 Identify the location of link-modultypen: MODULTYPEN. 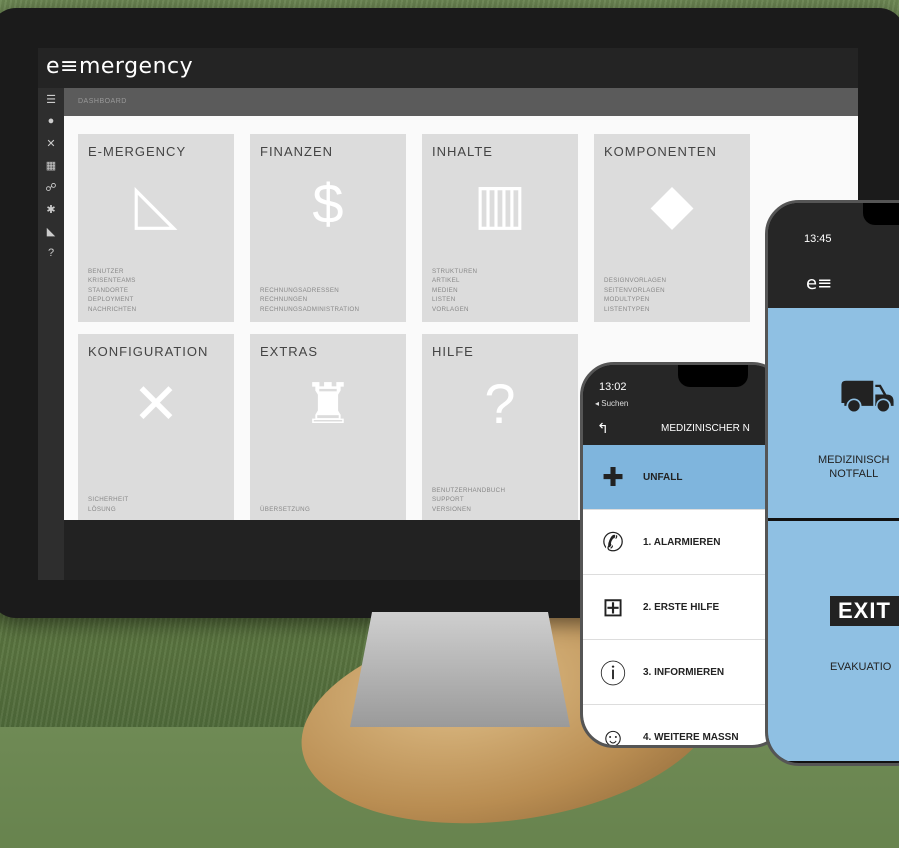
(635, 300).